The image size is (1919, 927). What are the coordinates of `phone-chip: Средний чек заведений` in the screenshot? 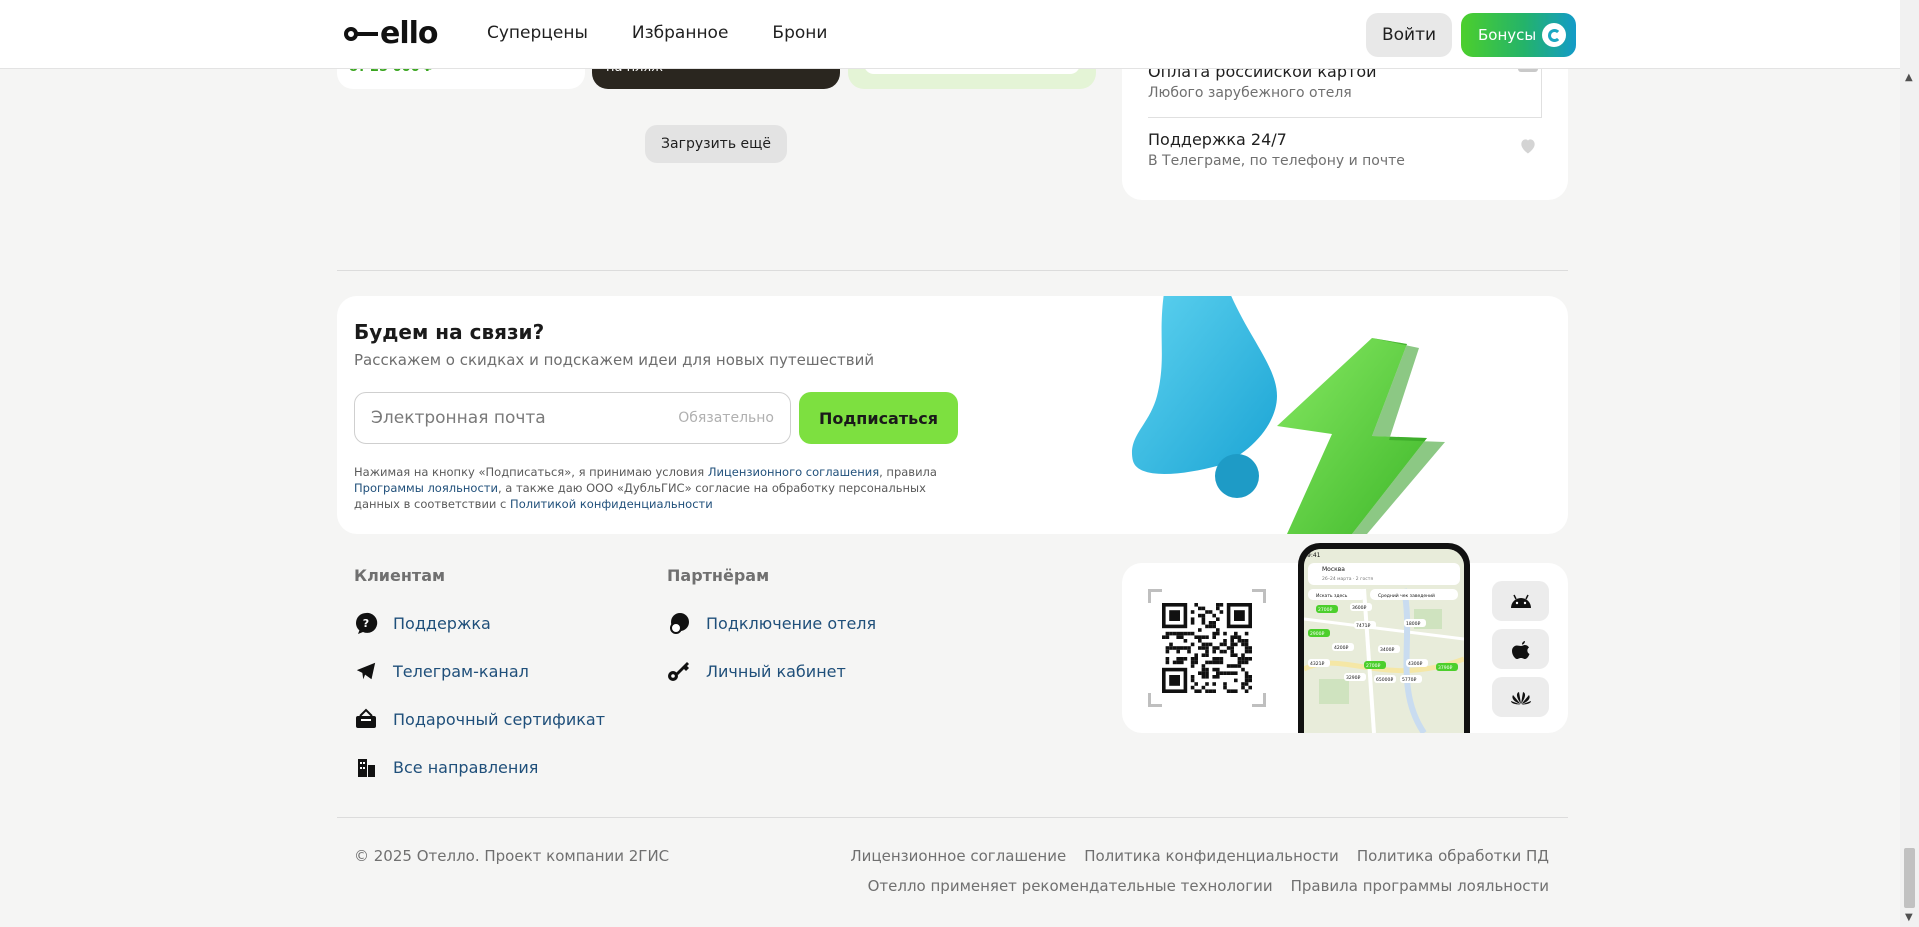 It's located at (1406, 595).